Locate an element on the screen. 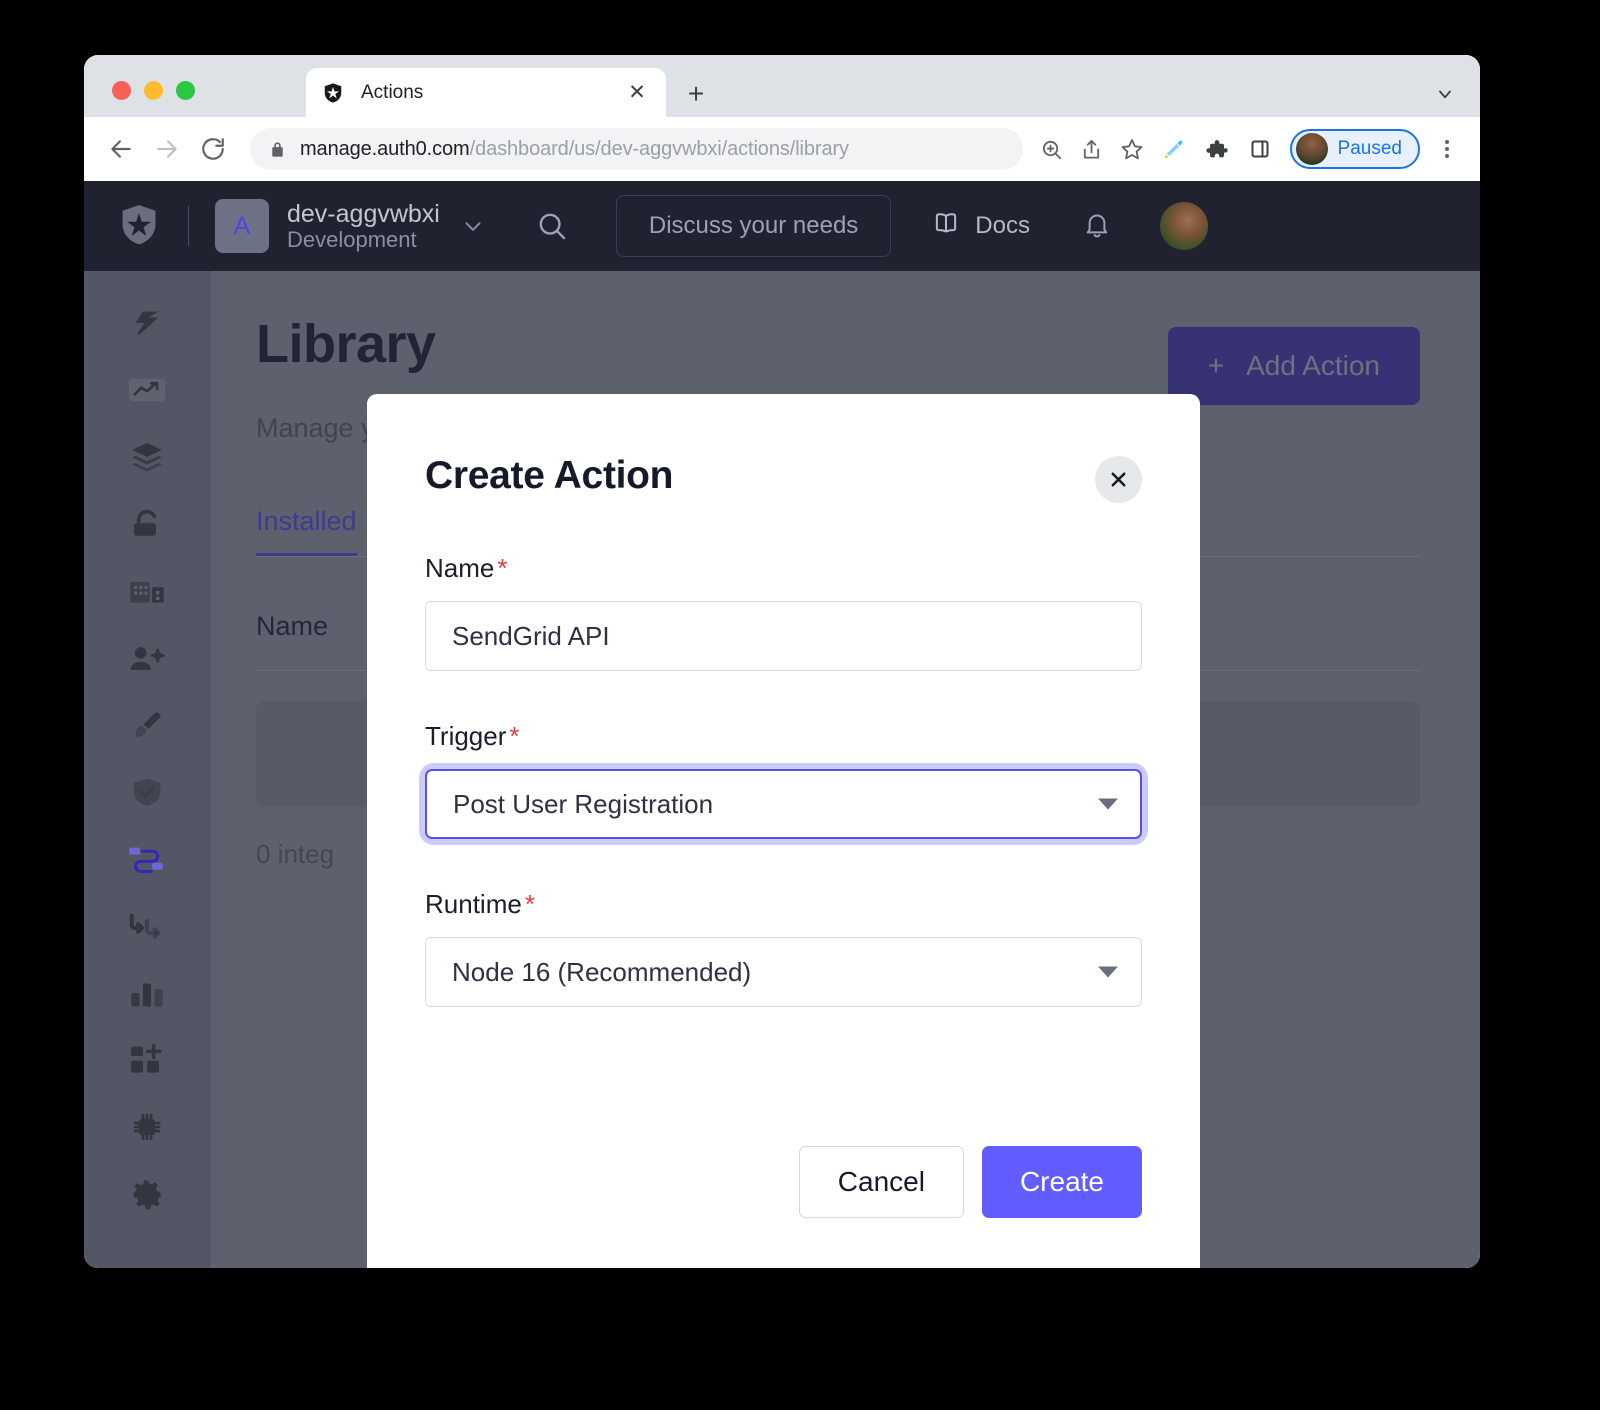 The width and height of the screenshot is (1600, 1410). modal-actions: Cancel Create is located at coordinates (970, 1182).